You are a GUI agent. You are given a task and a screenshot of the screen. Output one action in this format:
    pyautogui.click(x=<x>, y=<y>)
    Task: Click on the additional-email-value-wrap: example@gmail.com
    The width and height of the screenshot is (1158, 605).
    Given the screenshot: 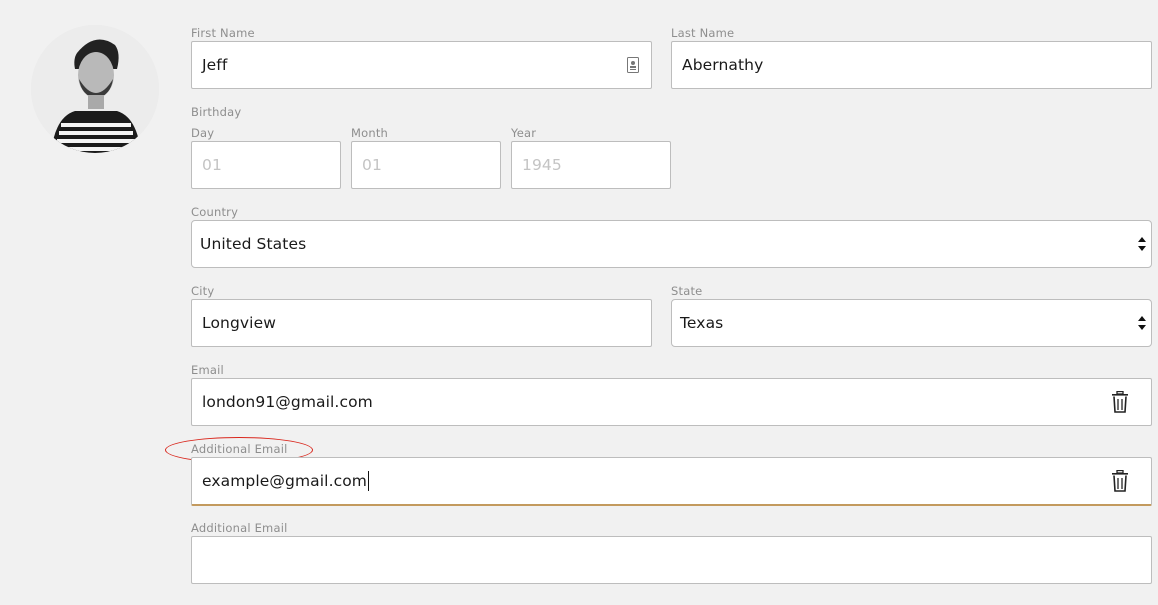 What is the action you would take?
    pyautogui.click(x=285, y=481)
    